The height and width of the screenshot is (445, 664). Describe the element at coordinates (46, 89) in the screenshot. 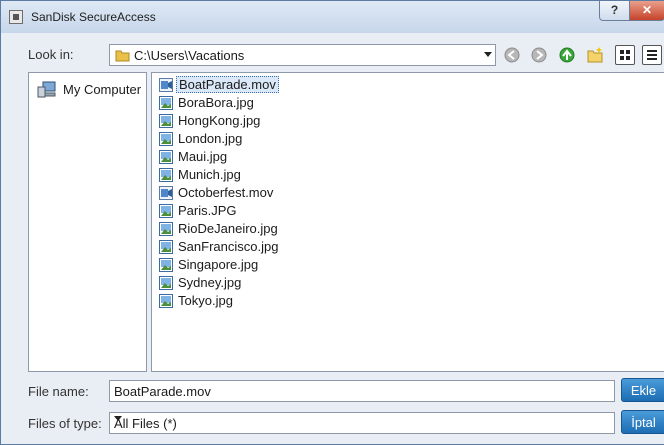

I see `computer-icon` at that location.